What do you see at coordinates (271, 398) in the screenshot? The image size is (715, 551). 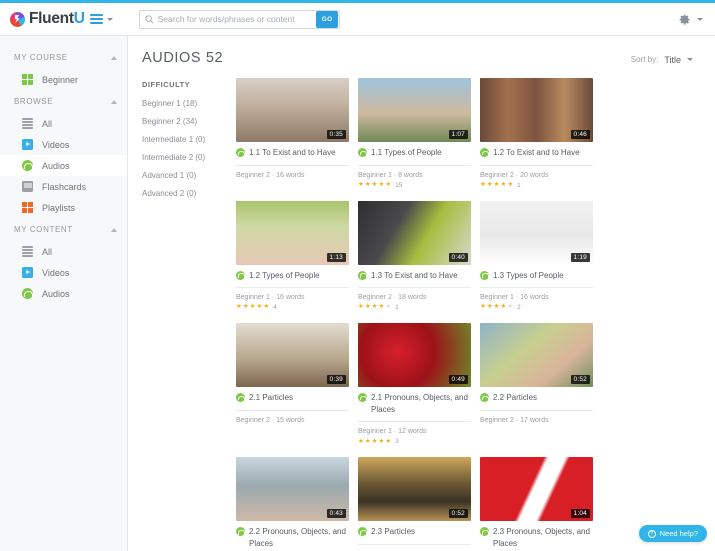 I see `card-title: 2.1 Particles` at bounding box center [271, 398].